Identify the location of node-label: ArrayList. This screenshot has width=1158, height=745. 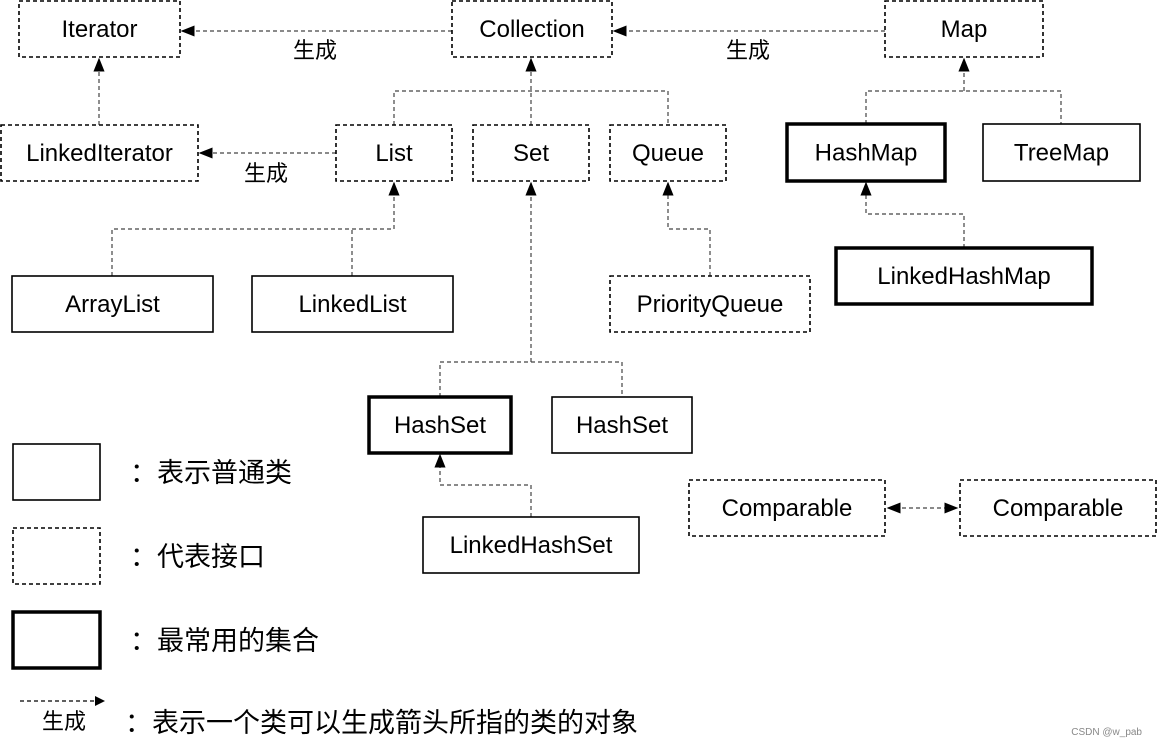
(112, 304).